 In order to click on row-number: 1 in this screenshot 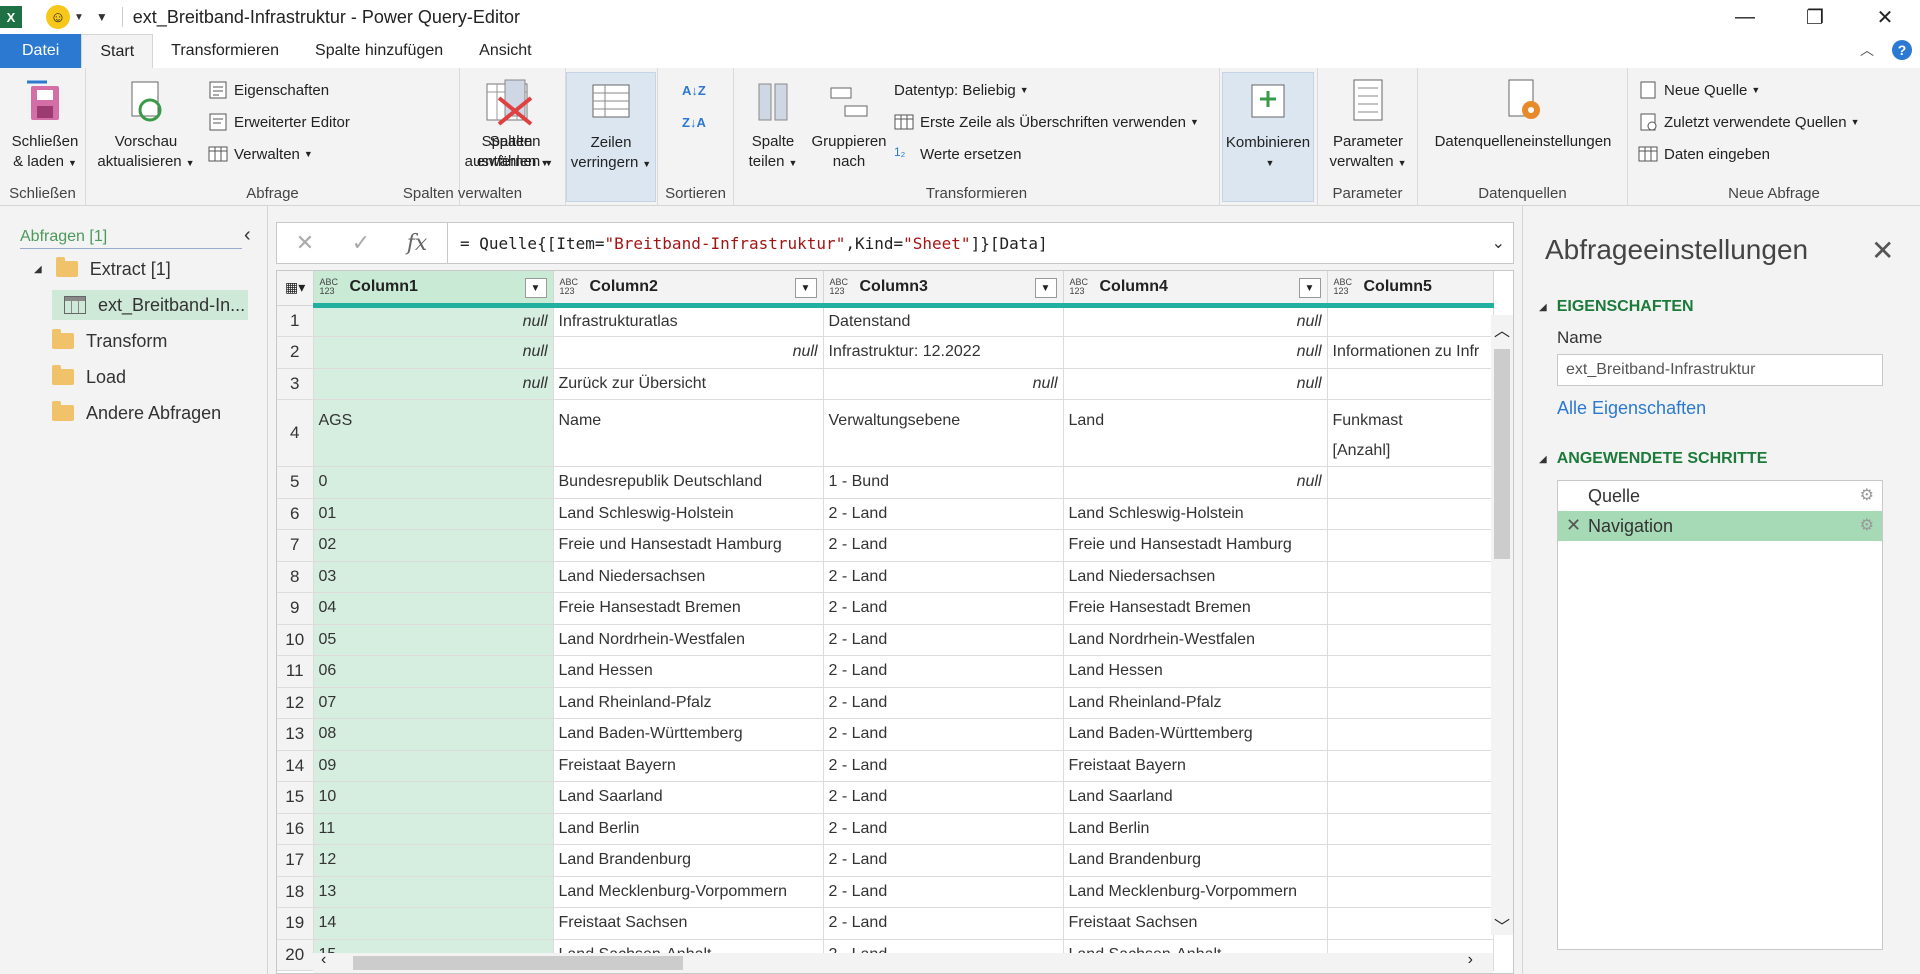, I will do `click(295, 321)`.